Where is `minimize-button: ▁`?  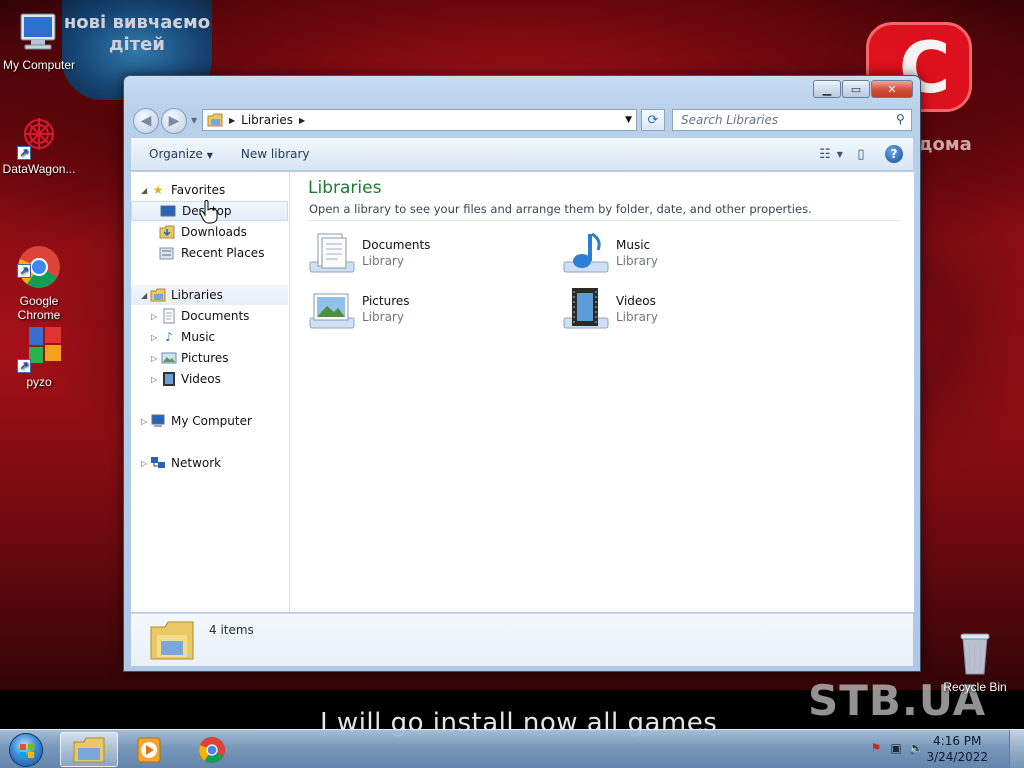
minimize-button: ▁ is located at coordinates (827, 89).